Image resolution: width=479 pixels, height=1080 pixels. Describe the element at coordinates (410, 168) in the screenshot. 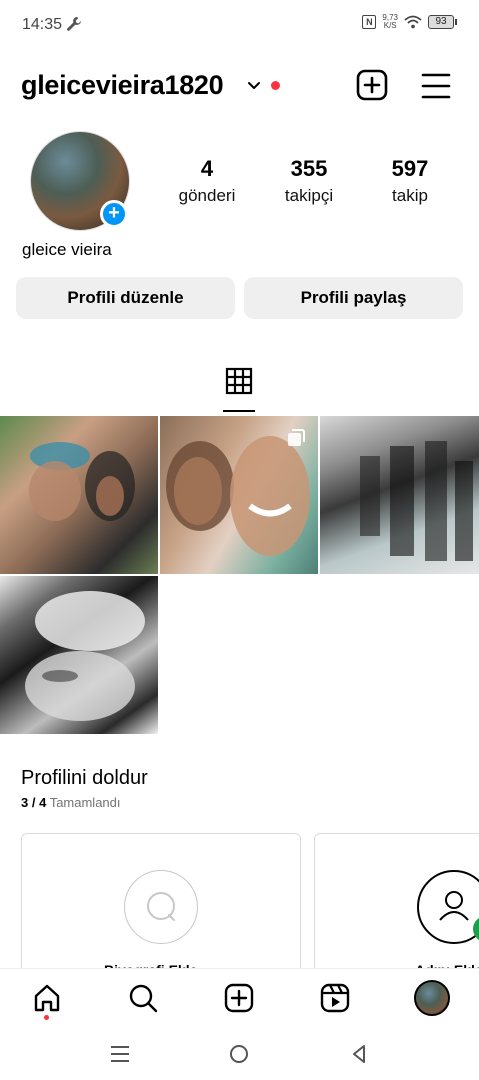

I see `stat-following-value: 597` at that location.